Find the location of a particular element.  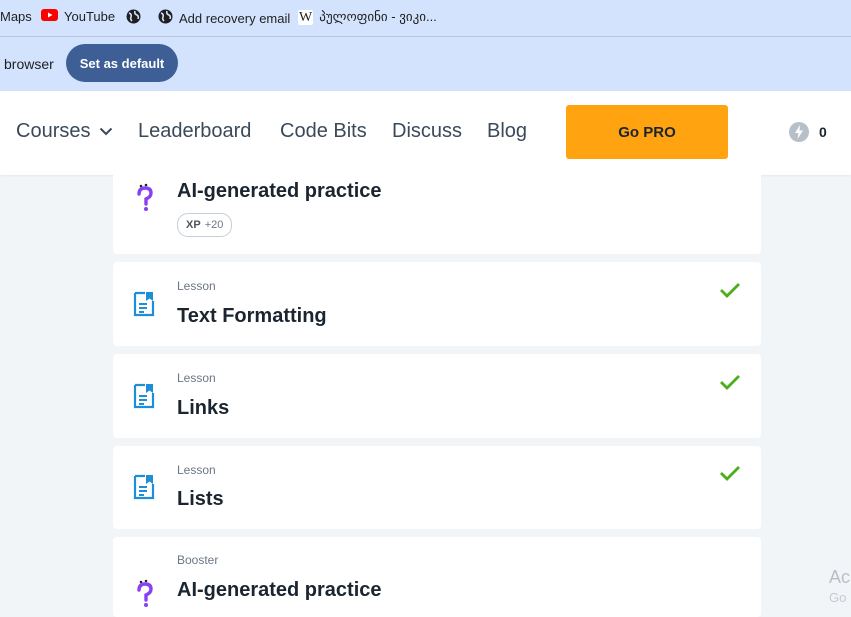

bookmark-youtube: YouTube is located at coordinates (78, 16).